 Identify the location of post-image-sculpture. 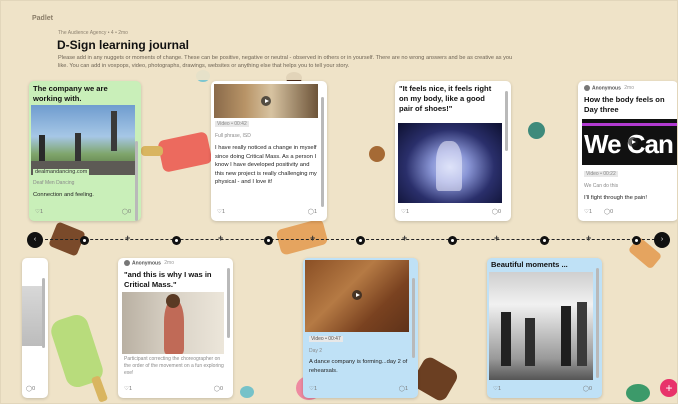
(450, 163).